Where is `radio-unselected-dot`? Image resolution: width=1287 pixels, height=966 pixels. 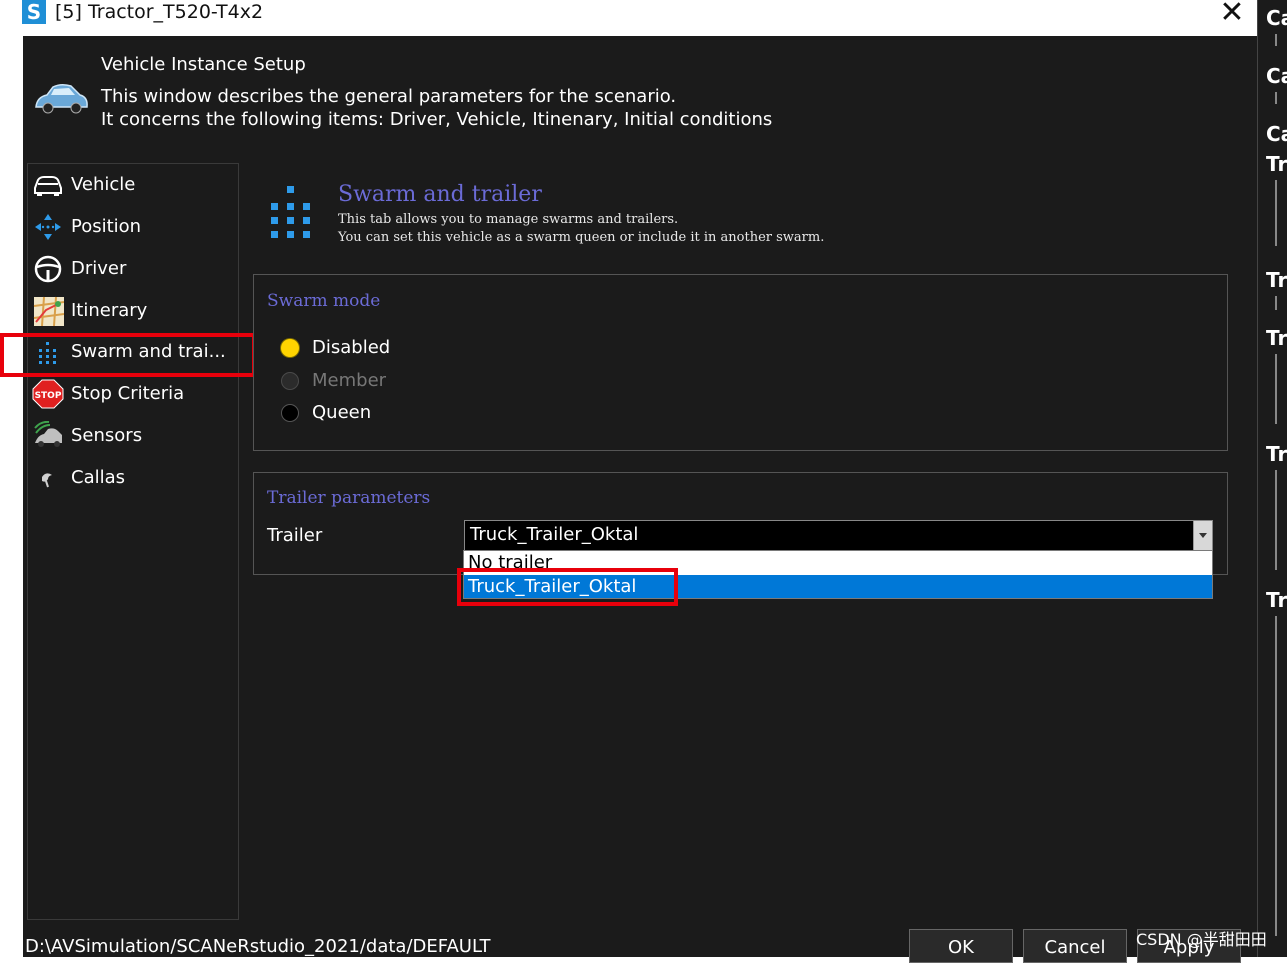 radio-unselected-dot is located at coordinates (290, 413).